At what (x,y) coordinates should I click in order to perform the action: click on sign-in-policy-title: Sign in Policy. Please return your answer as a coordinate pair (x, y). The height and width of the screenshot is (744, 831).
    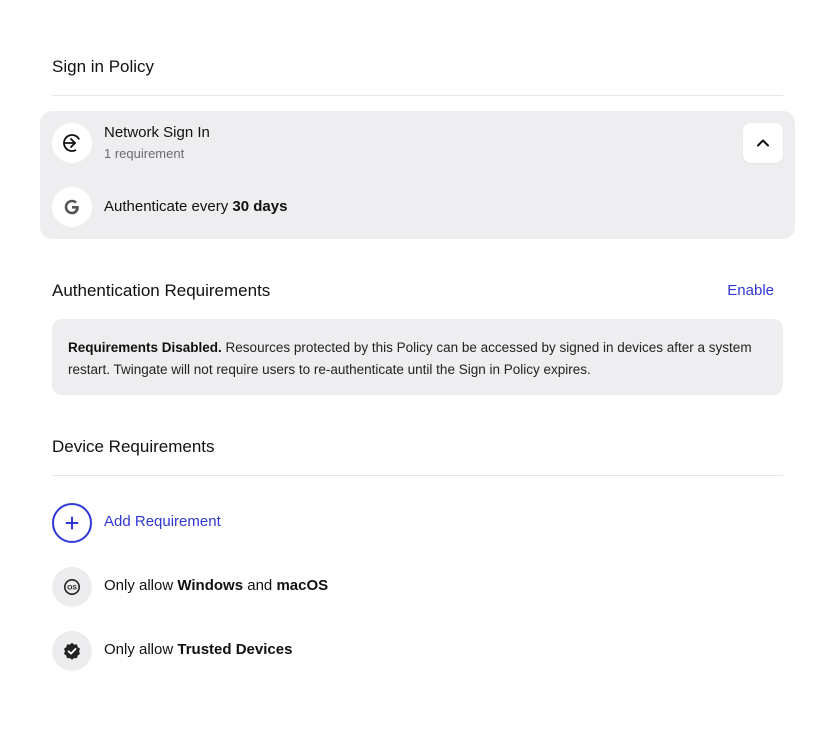
    Looking at the image, I should click on (103, 66).